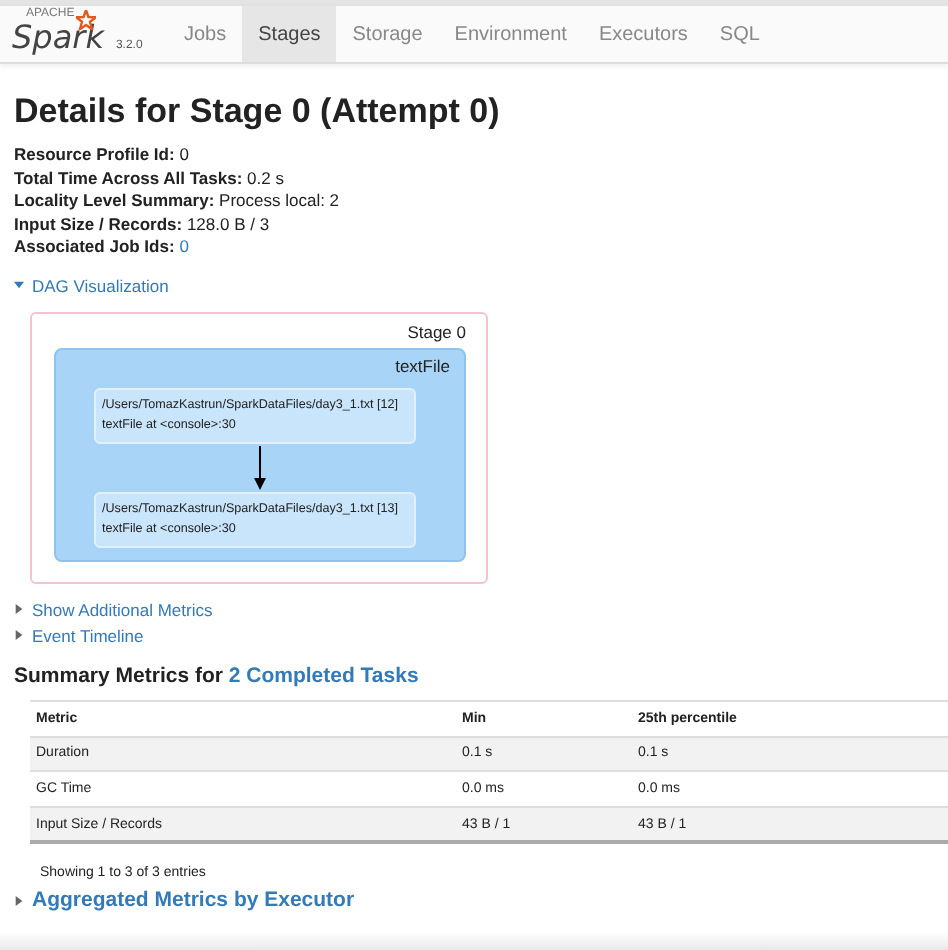  Describe the element at coordinates (387, 34) in the screenshot. I see `nav-tab: Storage` at that location.